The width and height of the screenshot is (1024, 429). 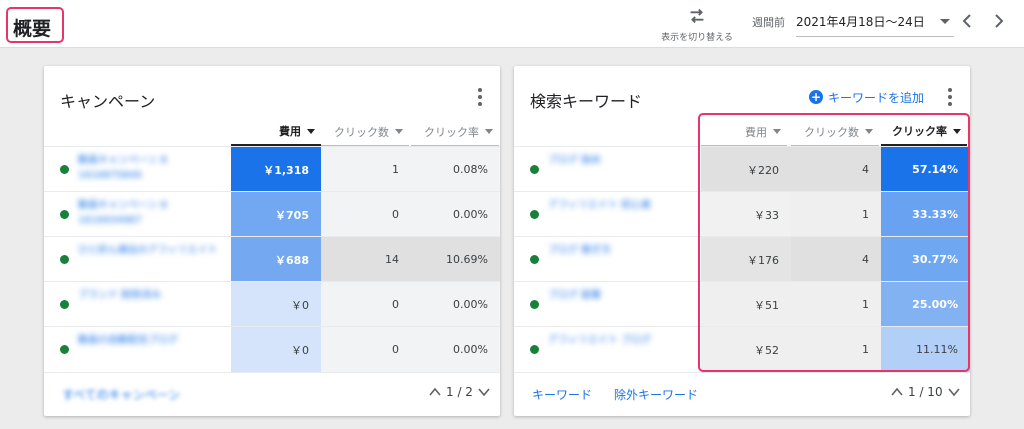 What do you see at coordinates (586, 101) in the screenshot?
I see `keyword-card-title: 検索キーワード` at bounding box center [586, 101].